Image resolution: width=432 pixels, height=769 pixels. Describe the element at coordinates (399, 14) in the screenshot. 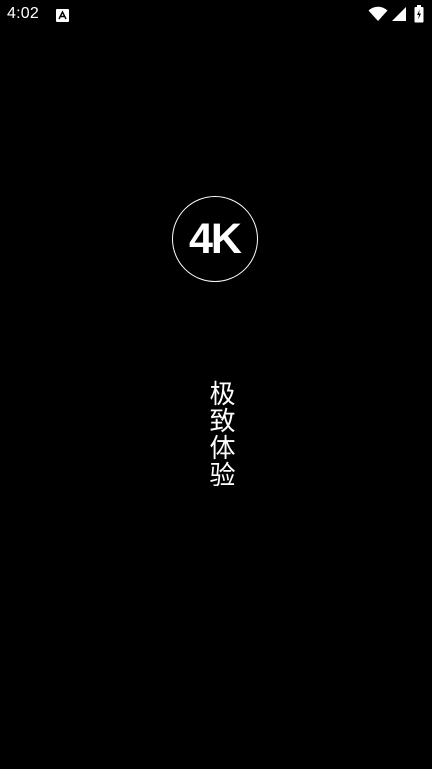

I see `cellular-signal-icon` at that location.